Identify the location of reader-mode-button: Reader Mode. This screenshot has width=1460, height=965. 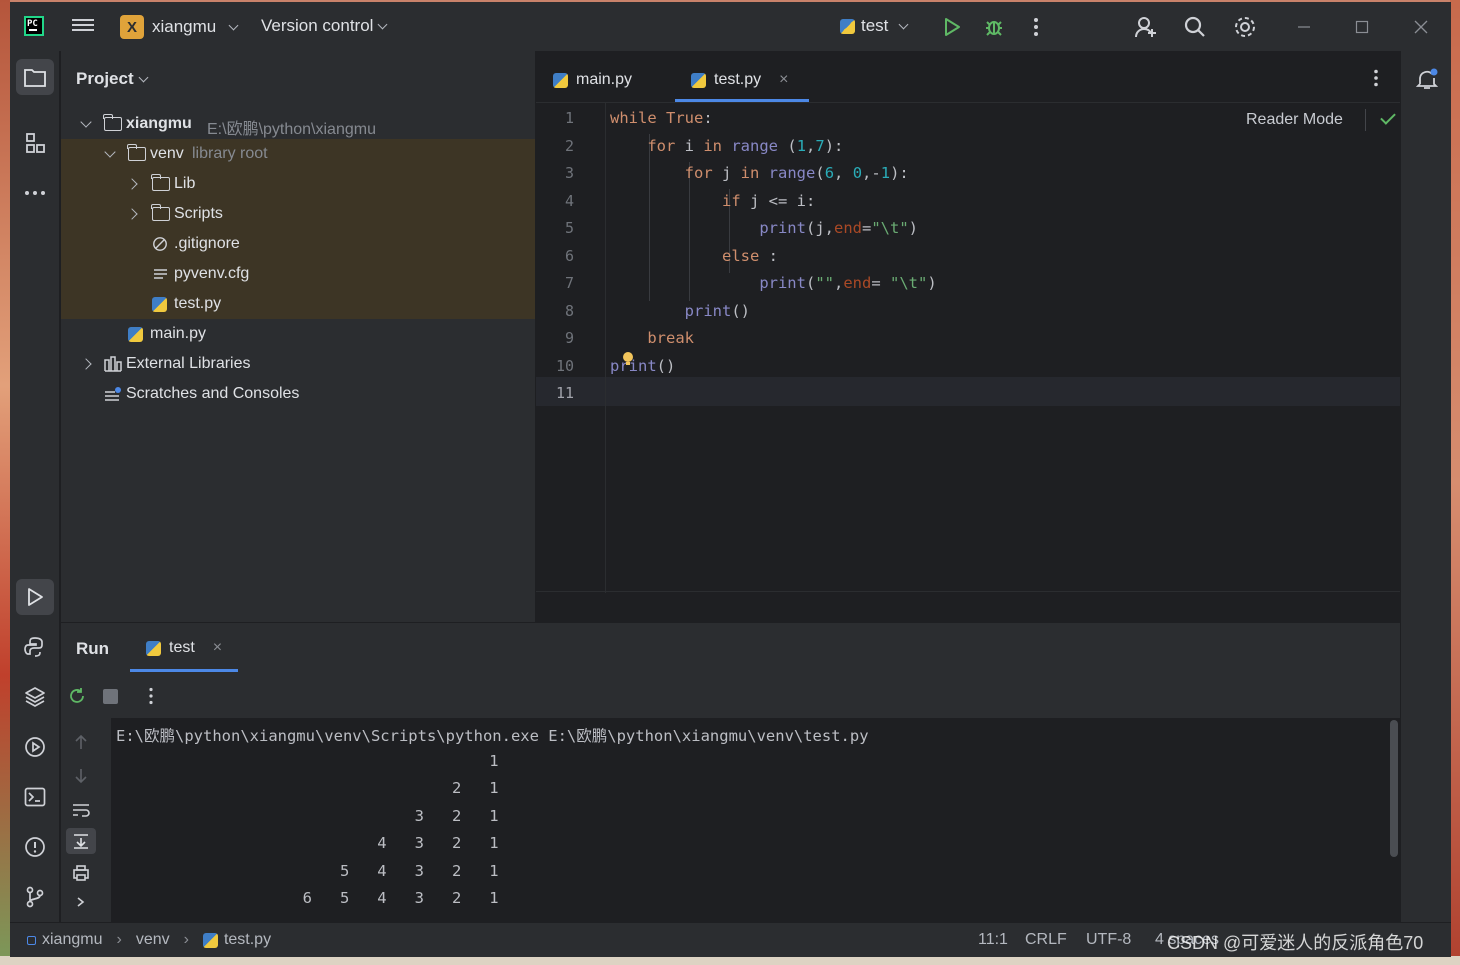
(1294, 120).